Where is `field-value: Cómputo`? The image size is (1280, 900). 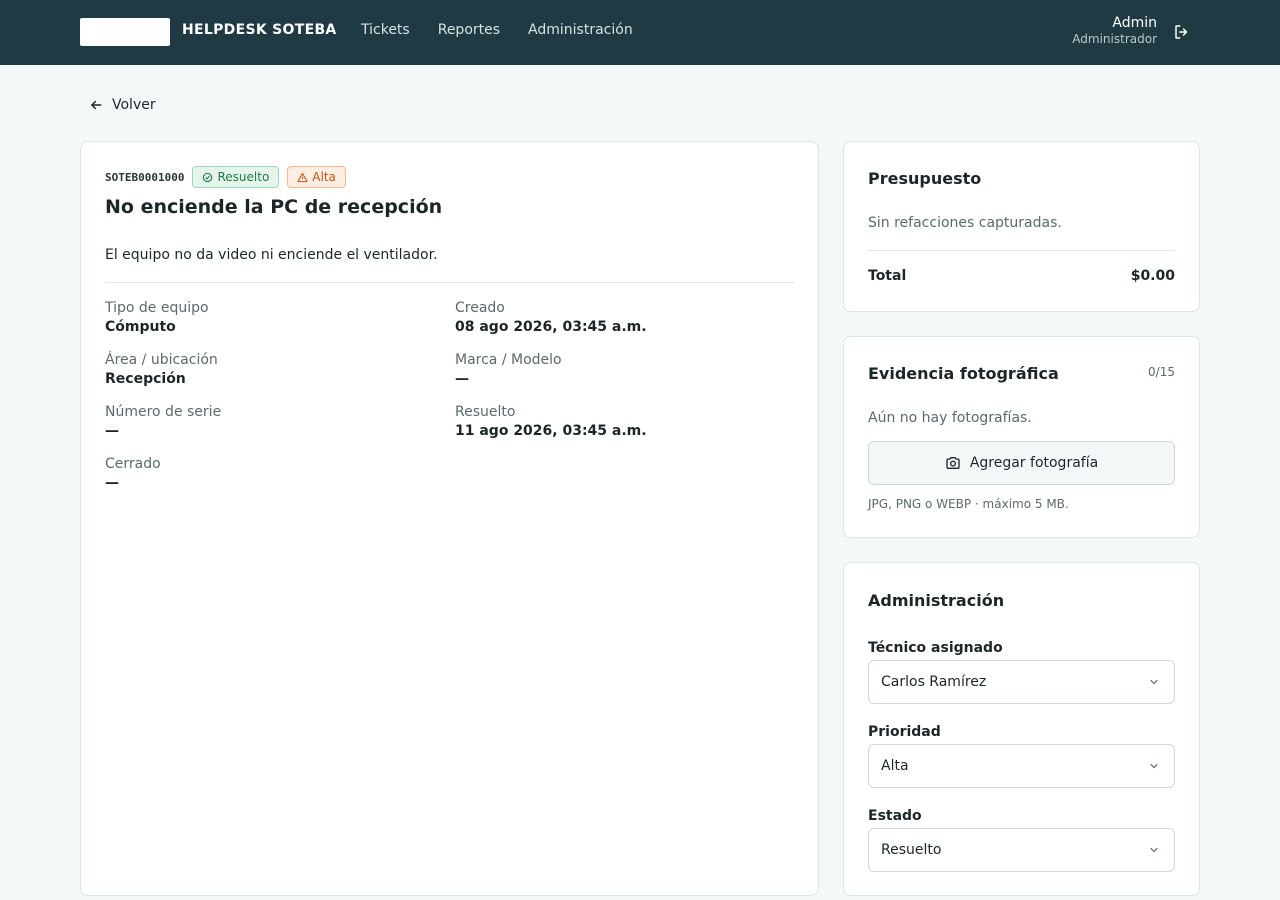 field-value: Cómputo is located at coordinates (140, 327).